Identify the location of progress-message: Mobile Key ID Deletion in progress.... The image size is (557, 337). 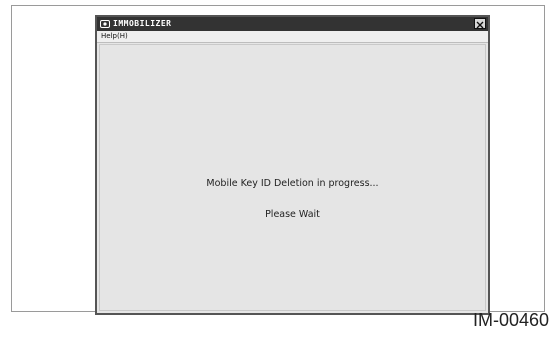
(292, 183).